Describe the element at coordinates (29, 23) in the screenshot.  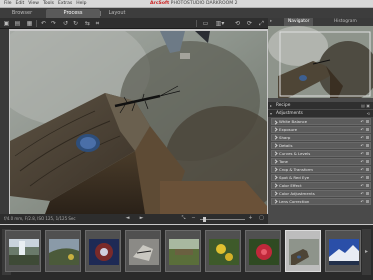
I see `print-icon: ▦` at that location.